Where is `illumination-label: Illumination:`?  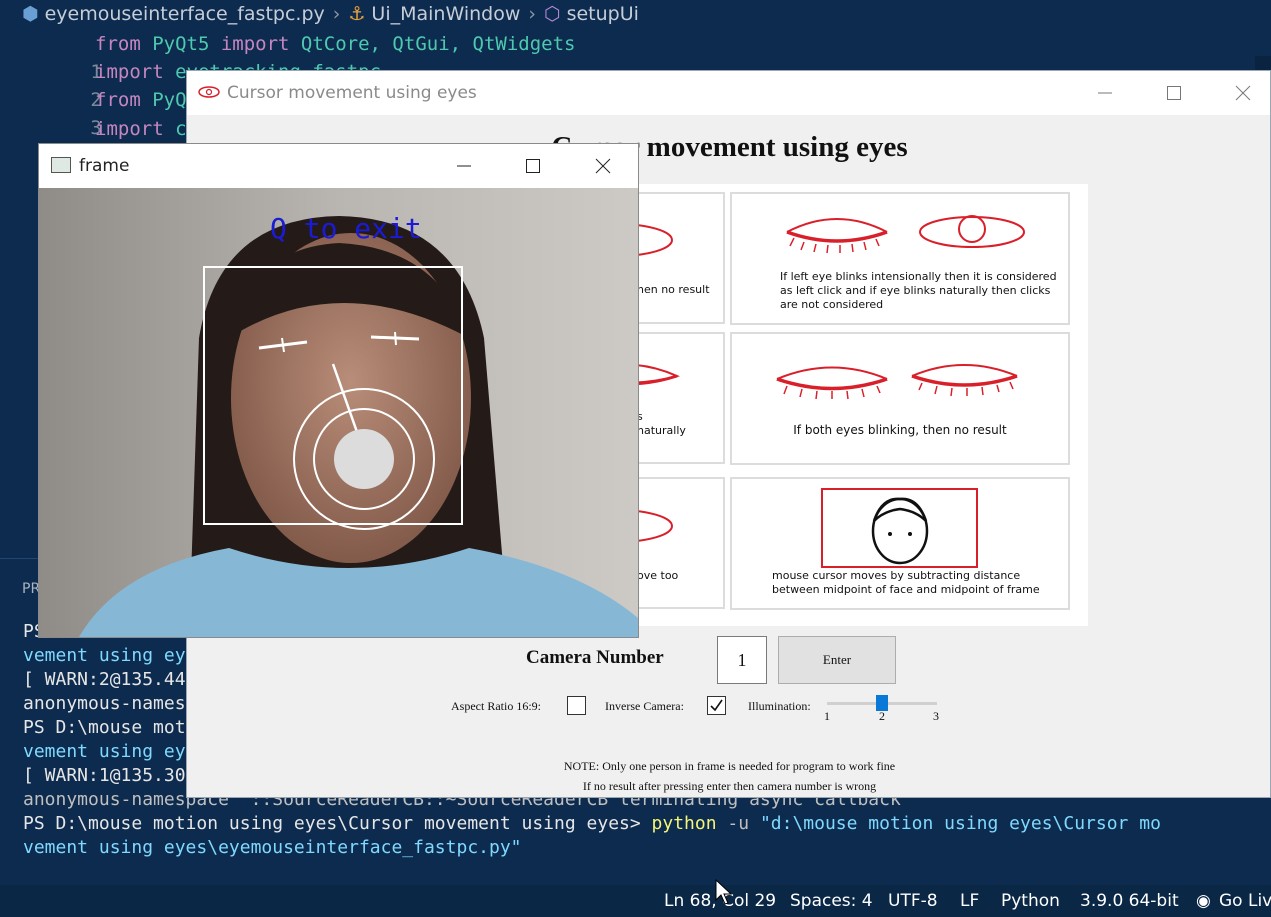 illumination-label: Illumination: is located at coordinates (779, 706).